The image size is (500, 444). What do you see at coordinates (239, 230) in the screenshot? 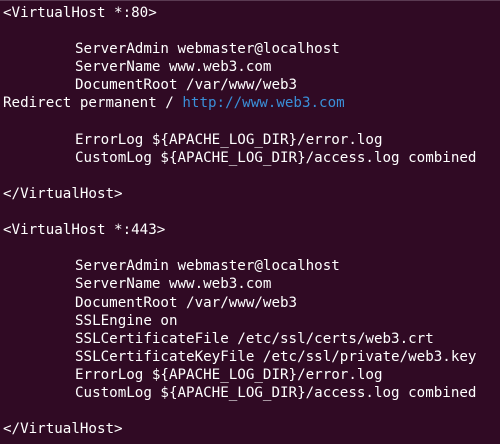
I see `terminal-line: <VirtualHost *:443>` at bounding box center [239, 230].